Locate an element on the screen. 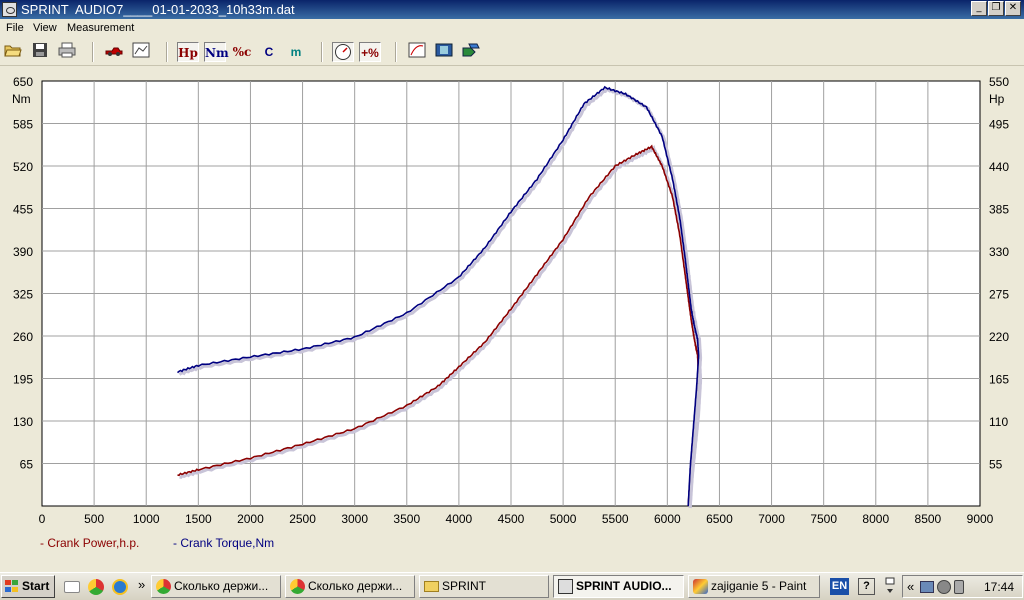 The height and width of the screenshot is (600, 1024). x-tick-label: 500 is located at coordinates (94, 519).